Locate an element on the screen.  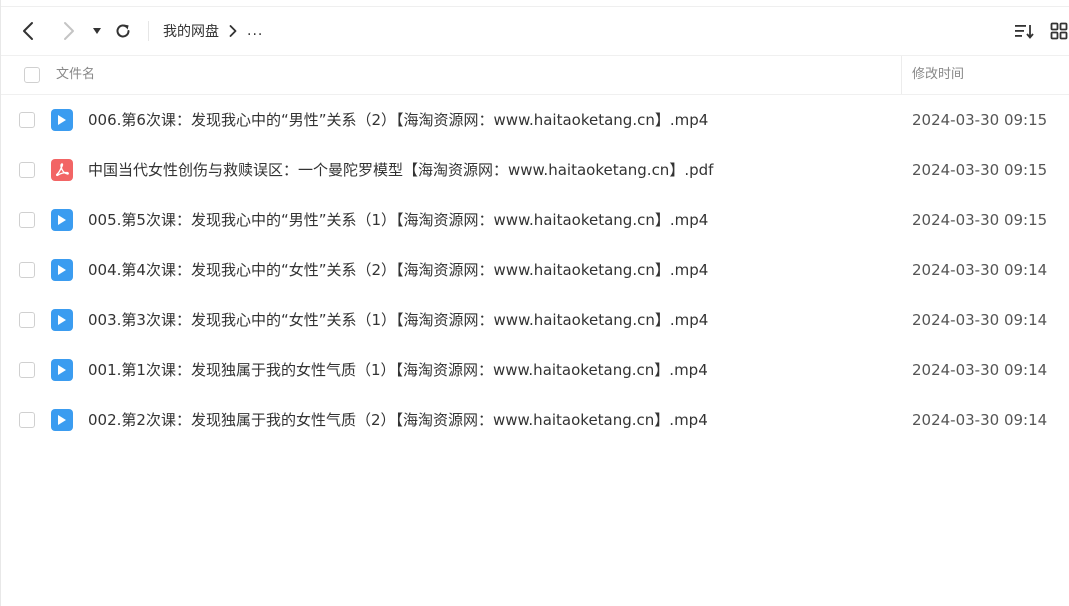
select-all-checkbox is located at coordinates (32, 75).